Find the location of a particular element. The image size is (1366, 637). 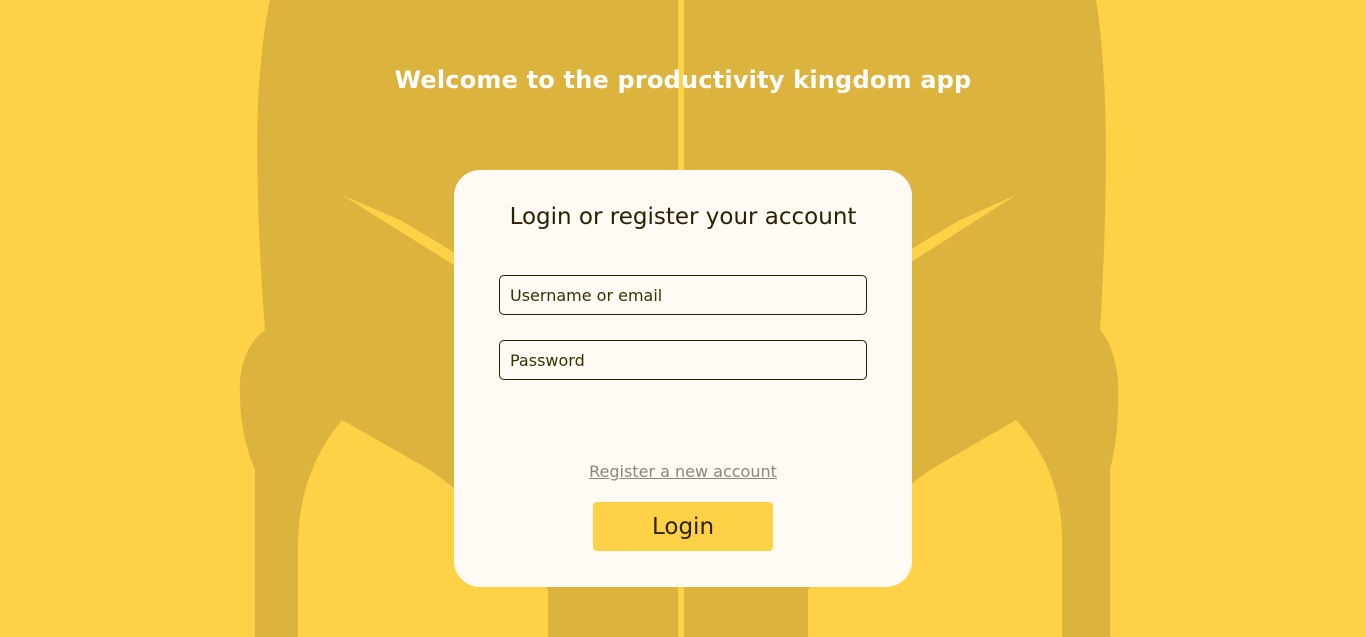

login-button: Login is located at coordinates (683, 526).